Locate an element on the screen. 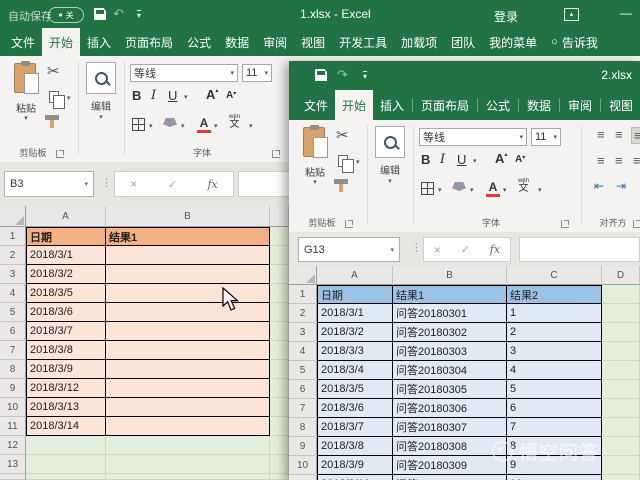 The width and height of the screenshot is (640, 480). clipboard-dialog-launcher-icon is located at coordinates (60, 154).